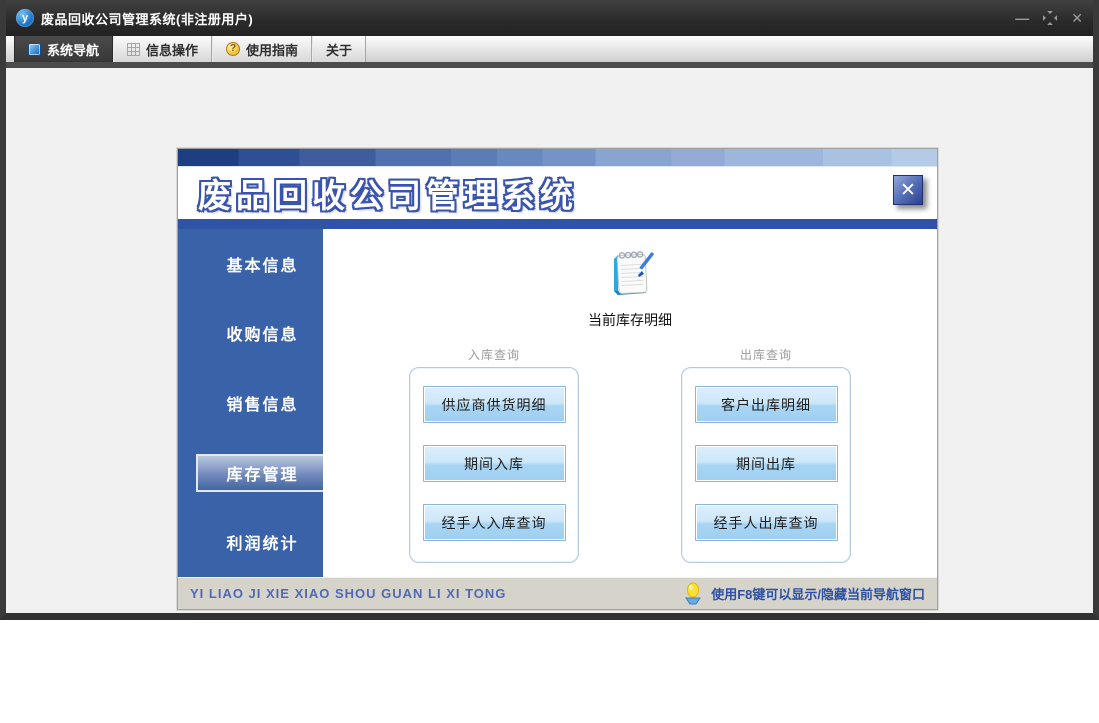 Image resolution: width=1099 pixels, height=723 pixels. I want to click on window-controls: — ✕, so click(1049, 18).